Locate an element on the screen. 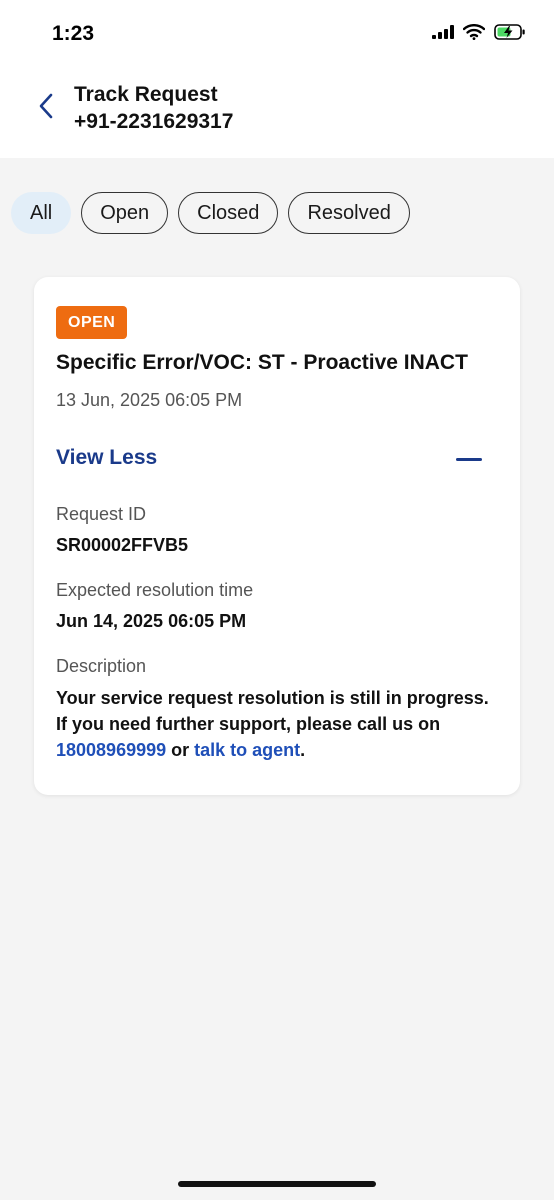  request-title: Specific Error/VOC: ST - Proactive INACT is located at coordinates (262, 362).